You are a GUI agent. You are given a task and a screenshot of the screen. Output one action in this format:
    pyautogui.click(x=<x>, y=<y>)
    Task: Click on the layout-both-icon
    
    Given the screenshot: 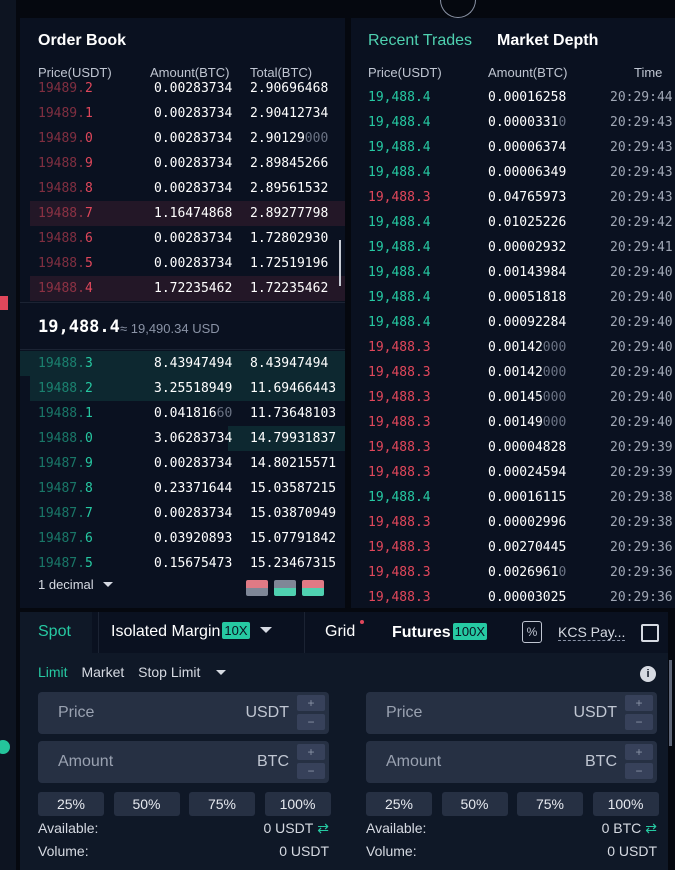 What is the action you would take?
    pyautogui.click(x=313, y=588)
    